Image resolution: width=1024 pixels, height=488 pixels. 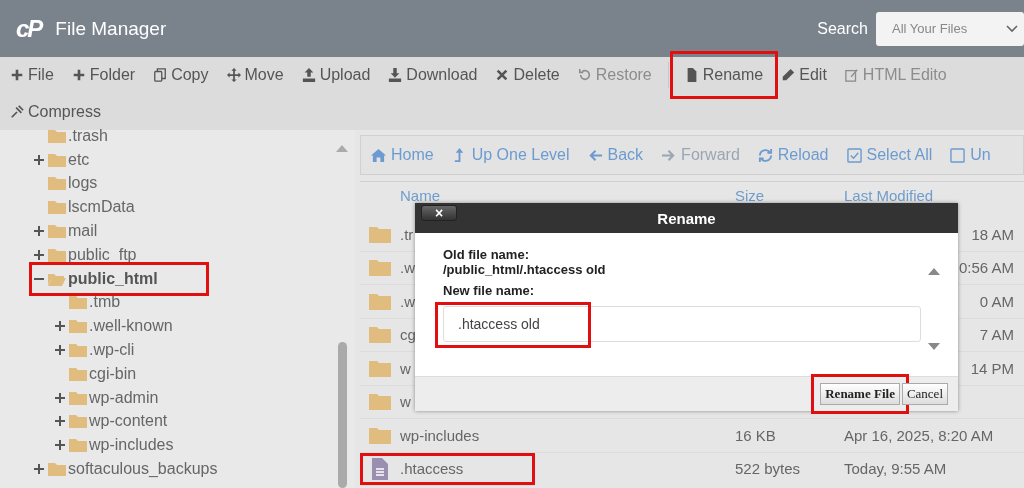 I want to click on file-size: 522 bytes, so click(x=768, y=469).